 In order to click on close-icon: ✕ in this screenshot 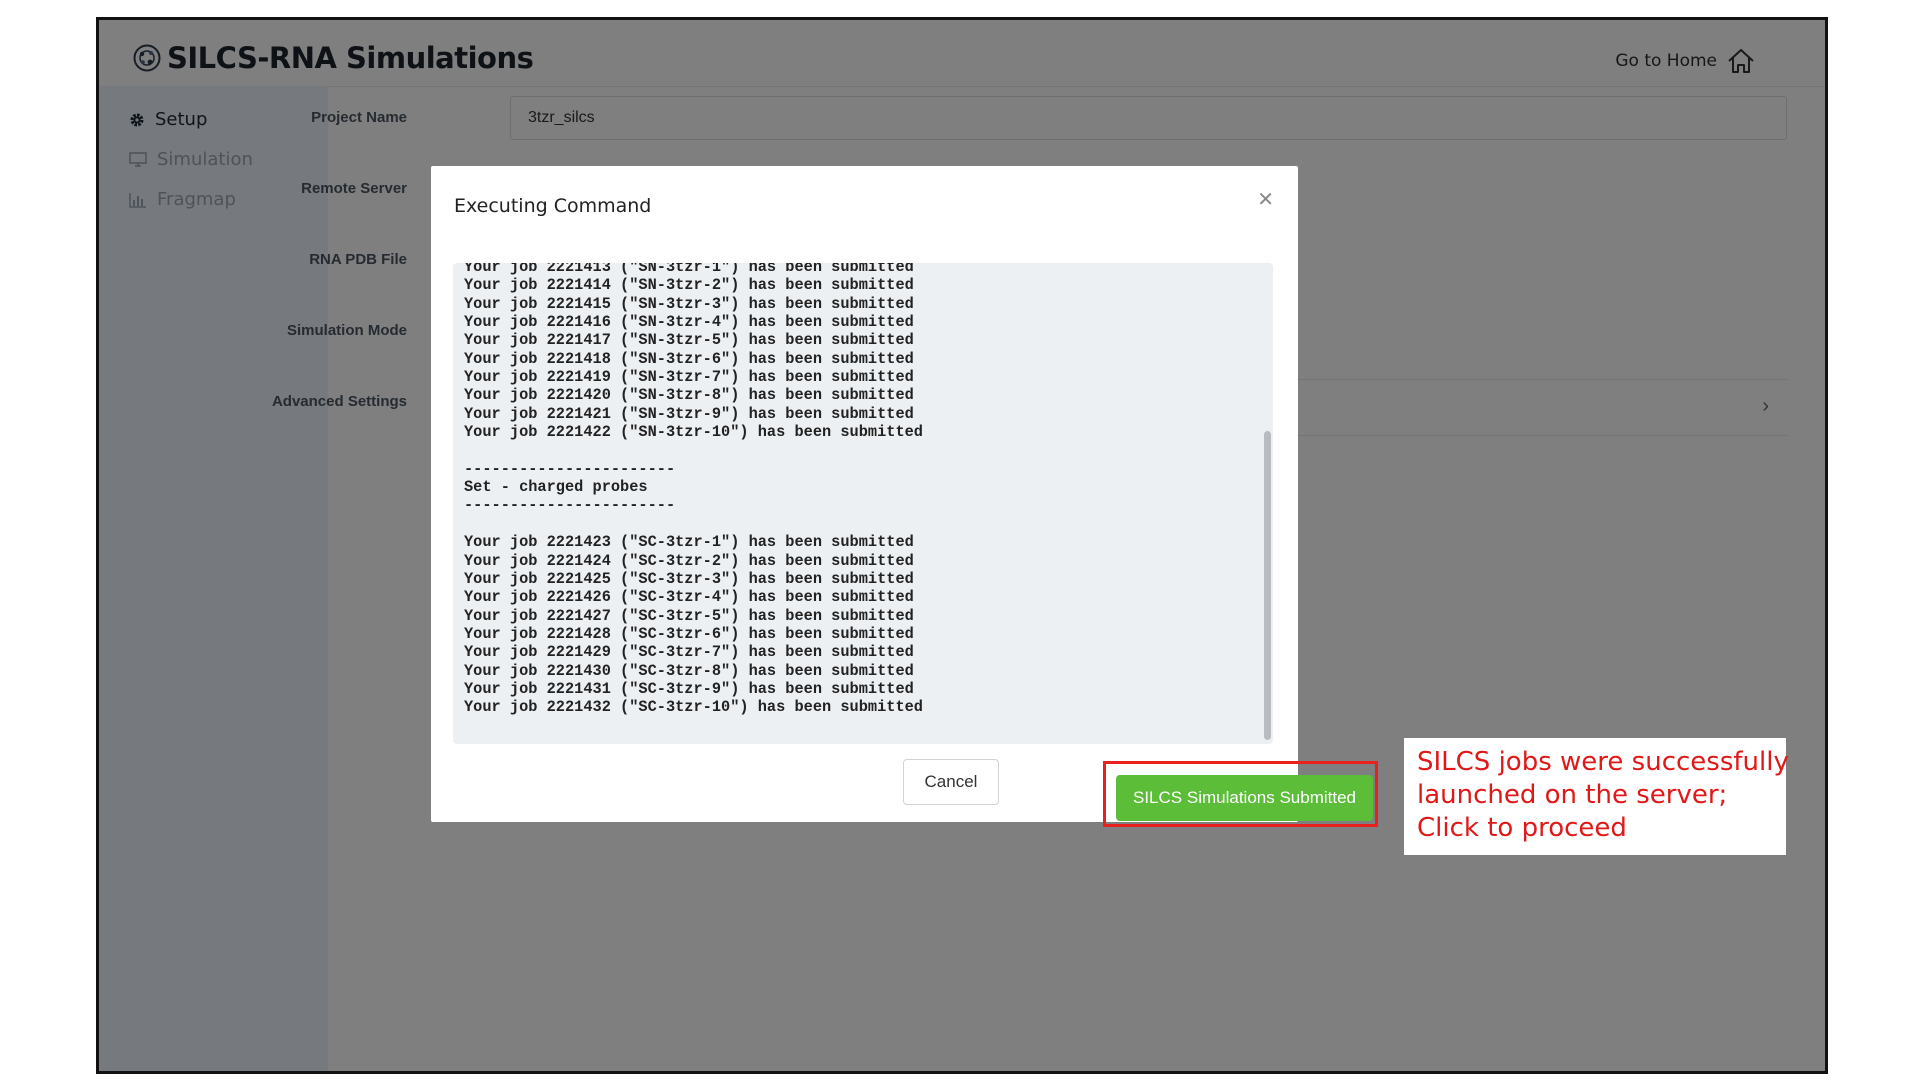, I will do `click(1265, 200)`.